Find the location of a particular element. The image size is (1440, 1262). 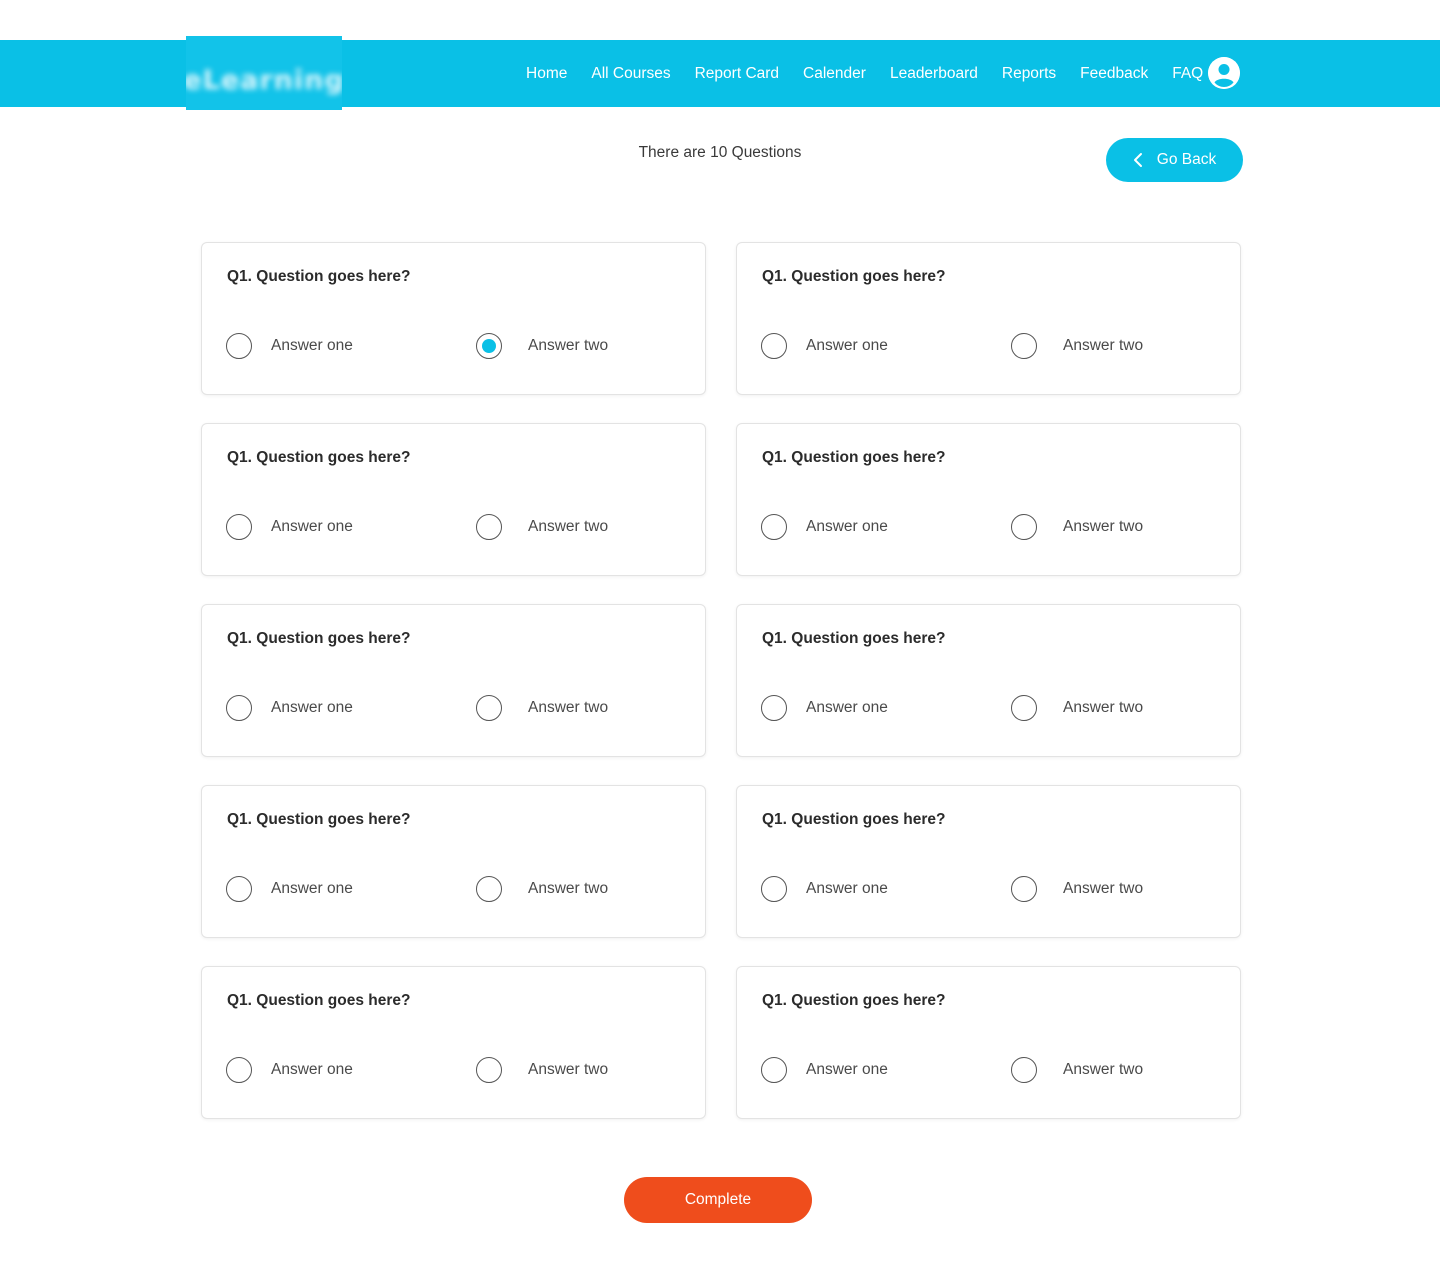

go-back-button: Go Back is located at coordinates (1174, 160).